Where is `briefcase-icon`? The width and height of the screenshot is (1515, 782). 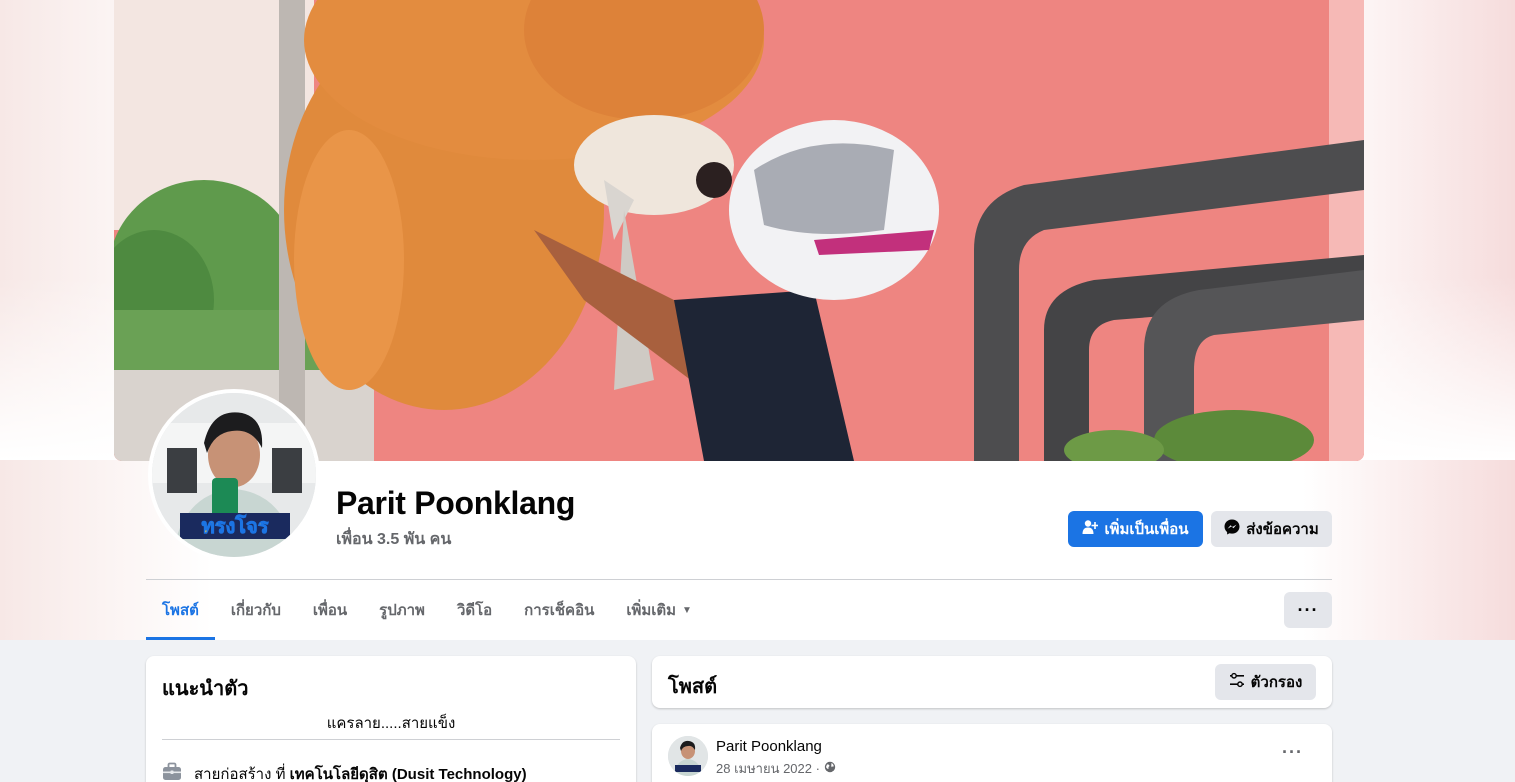 briefcase-icon is located at coordinates (172, 772).